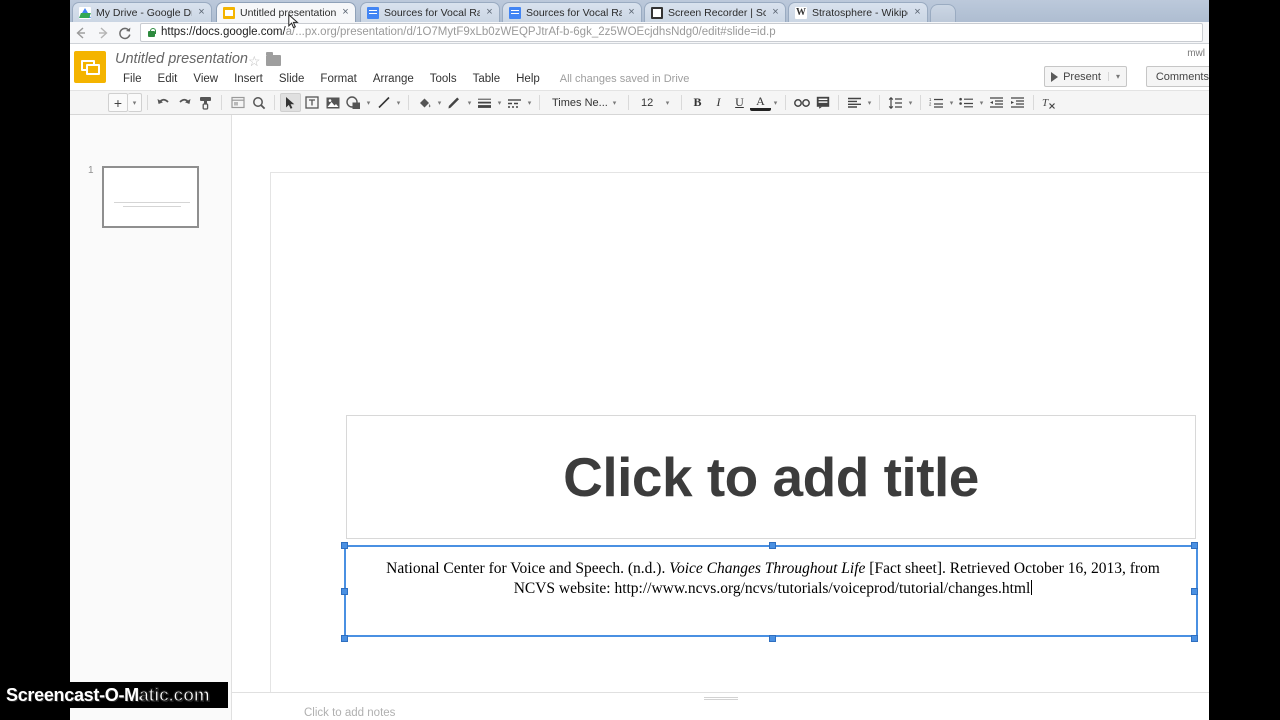 The image size is (1280, 720). I want to click on menu-help: Help, so click(528, 79).